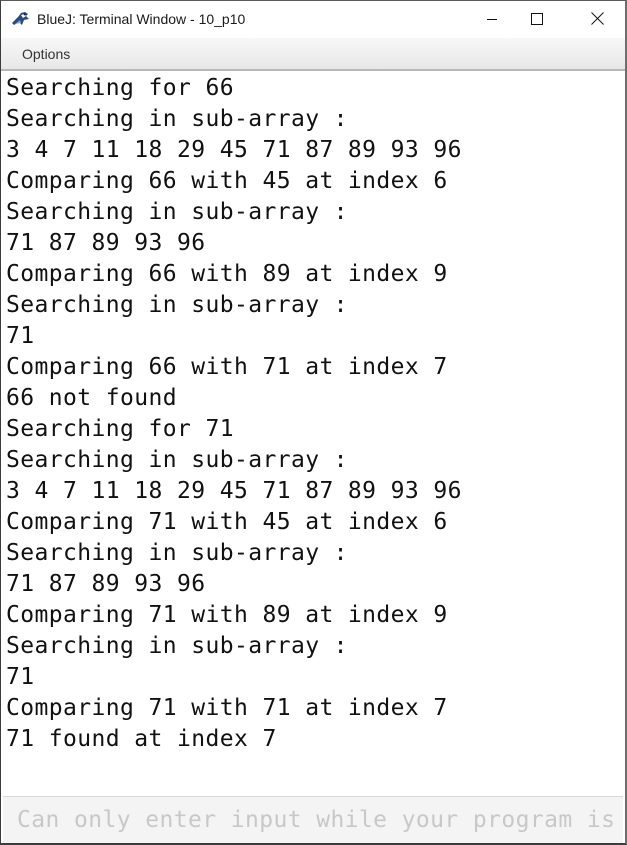 The image size is (627, 845). Describe the element at coordinates (313, 54) in the screenshot. I see `menu-bar: Options` at that location.